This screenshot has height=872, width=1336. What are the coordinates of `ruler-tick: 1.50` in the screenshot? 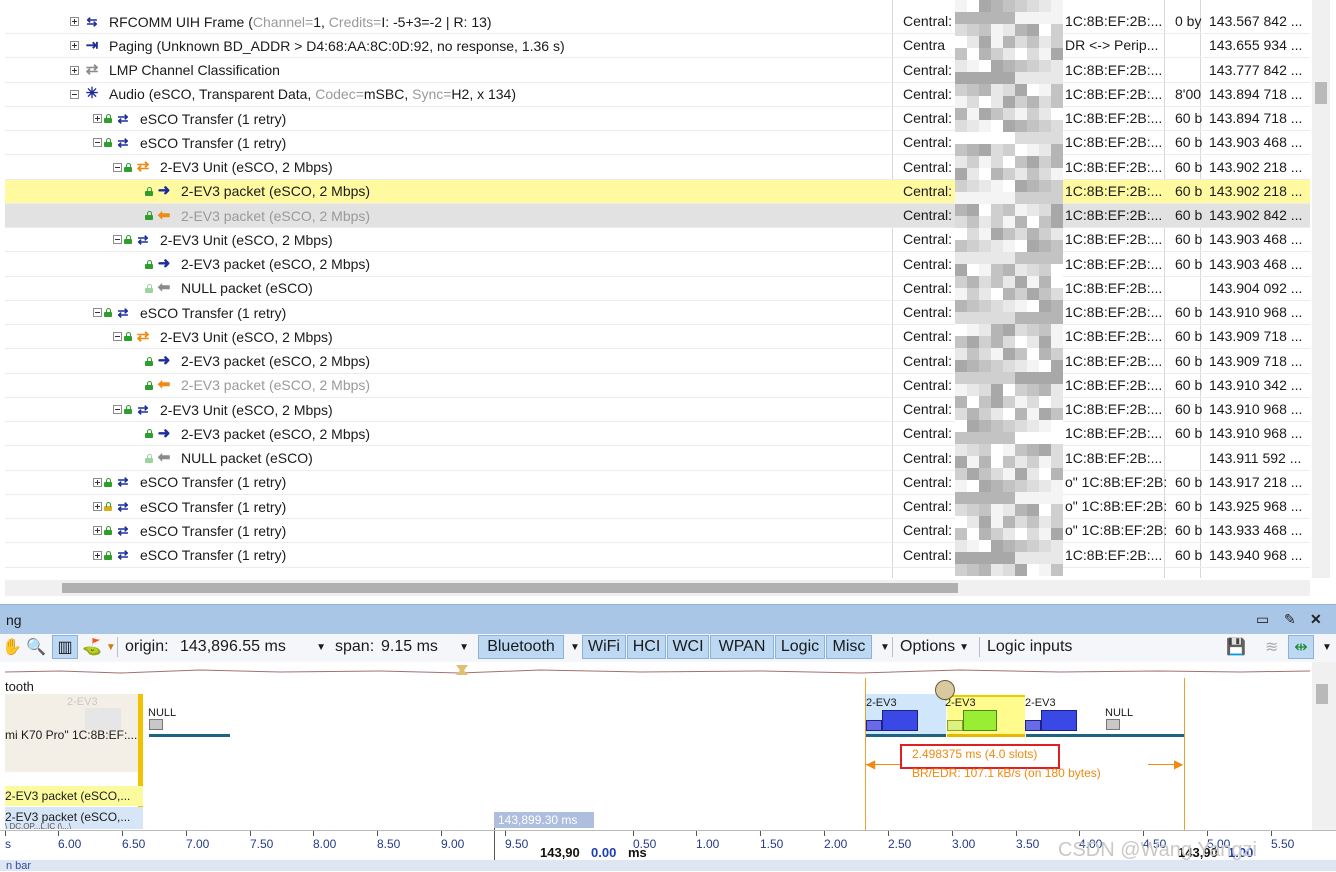 It's located at (772, 841).